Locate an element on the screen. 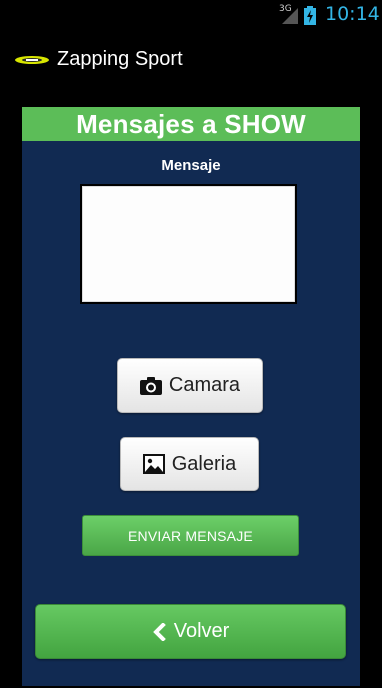 This screenshot has width=382, height=688. back-button: Volver is located at coordinates (190, 631).